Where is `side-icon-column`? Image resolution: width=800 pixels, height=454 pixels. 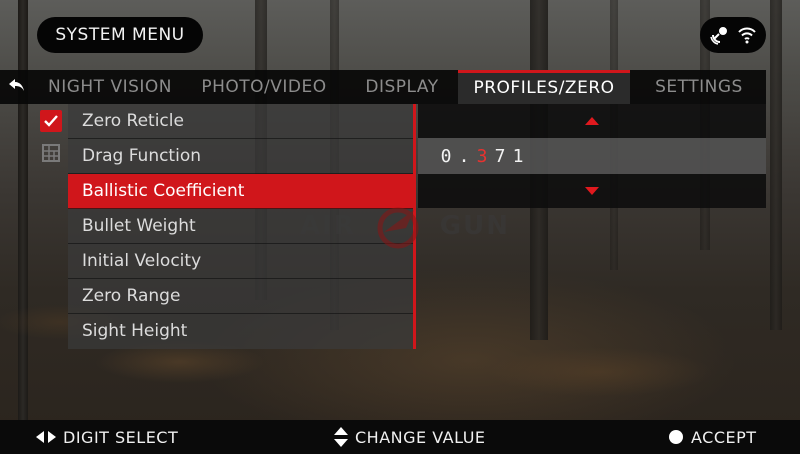
side-icon-column is located at coordinates (51, 138).